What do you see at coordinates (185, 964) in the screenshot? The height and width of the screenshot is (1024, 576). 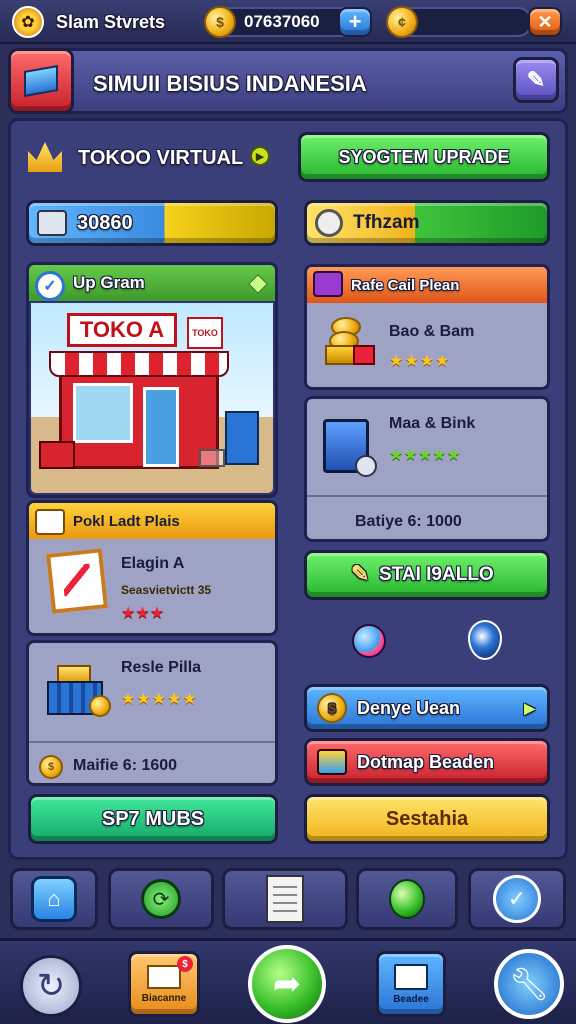 I see `mail-badge: $` at bounding box center [185, 964].